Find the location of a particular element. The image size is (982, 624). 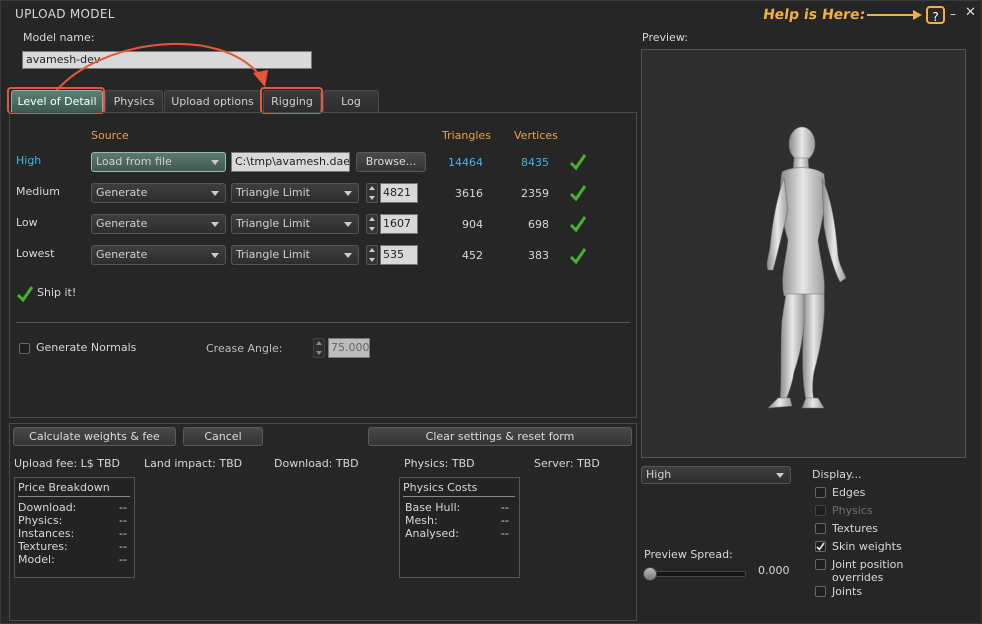

lod-row-label-lowest: Lowest is located at coordinates (35, 253).